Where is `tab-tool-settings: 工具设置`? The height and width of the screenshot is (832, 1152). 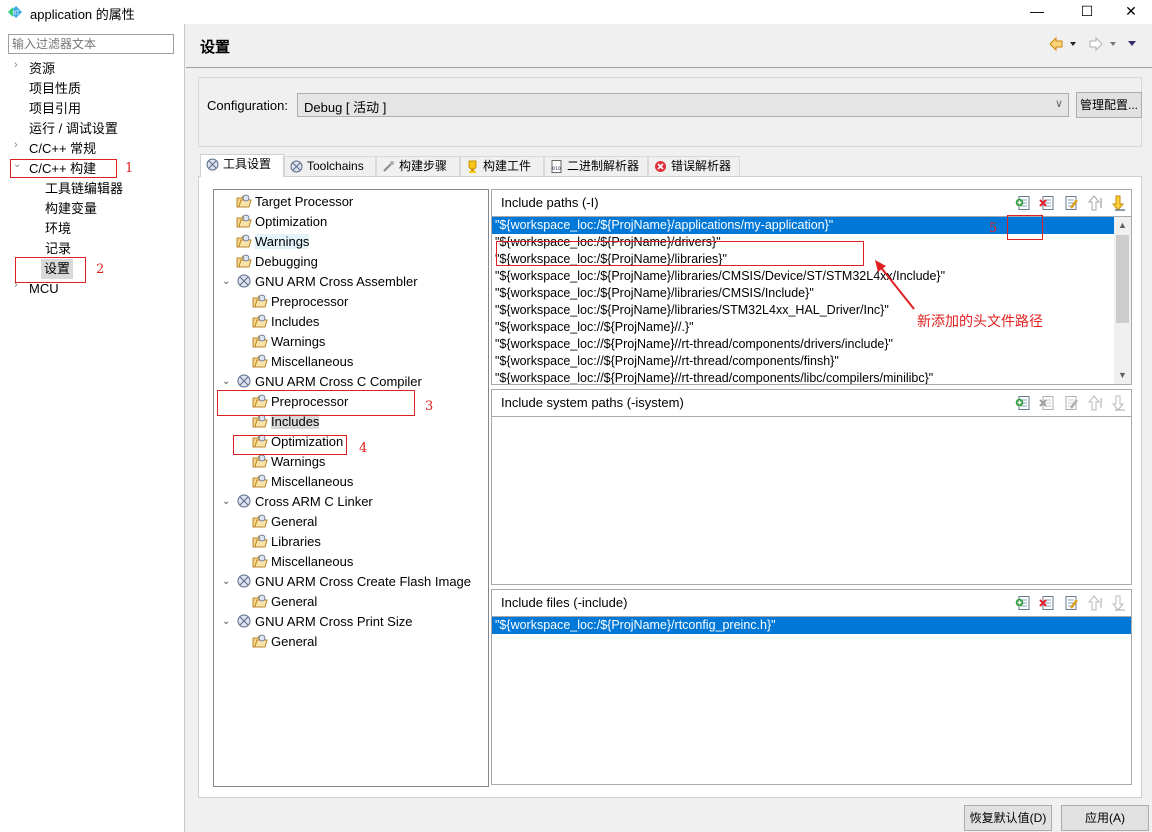
tab-tool-settings: 工具设置 is located at coordinates (242, 165).